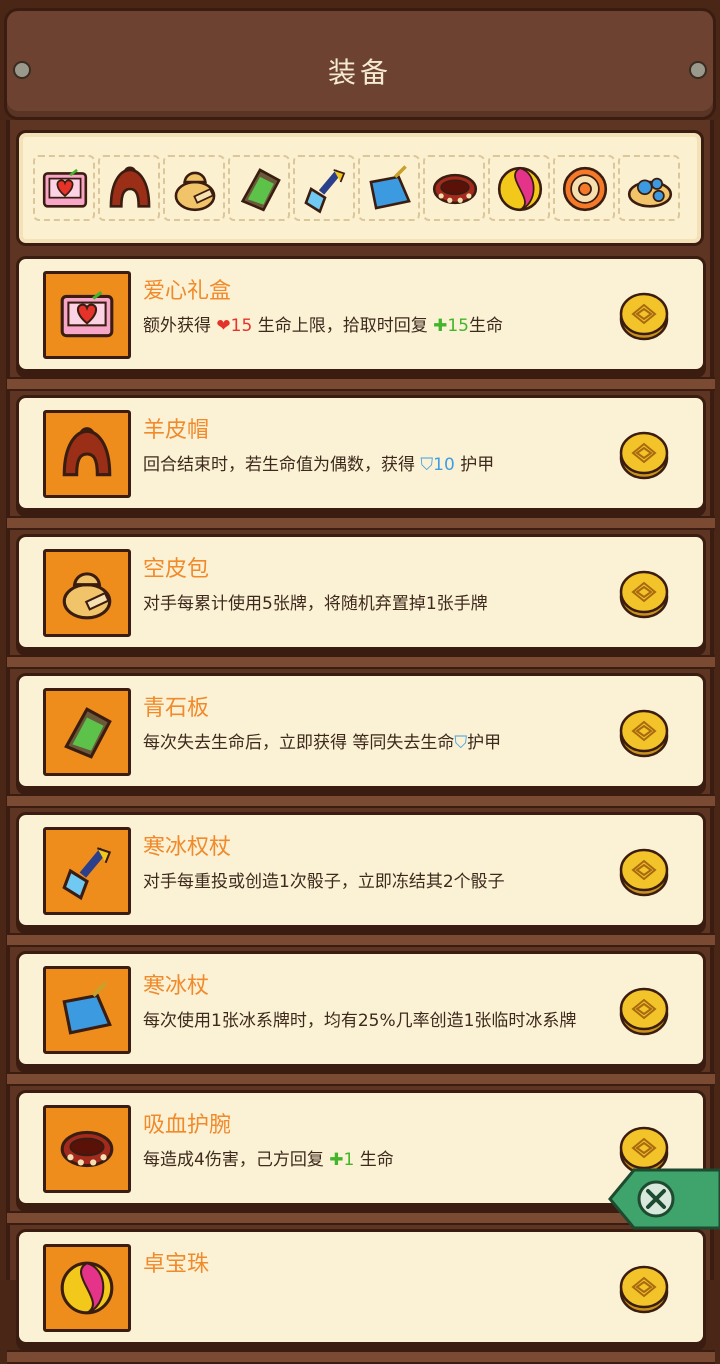 The width and height of the screenshot is (720, 1364). I want to click on description-segment: 每次失去生命后，立即获得 等同失去生命, so click(299, 743).